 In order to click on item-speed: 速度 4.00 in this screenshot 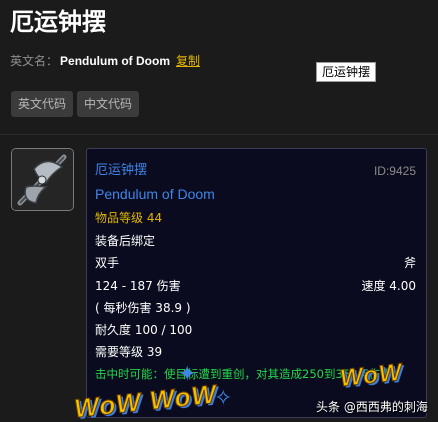, I will do `click(388, 286)`.